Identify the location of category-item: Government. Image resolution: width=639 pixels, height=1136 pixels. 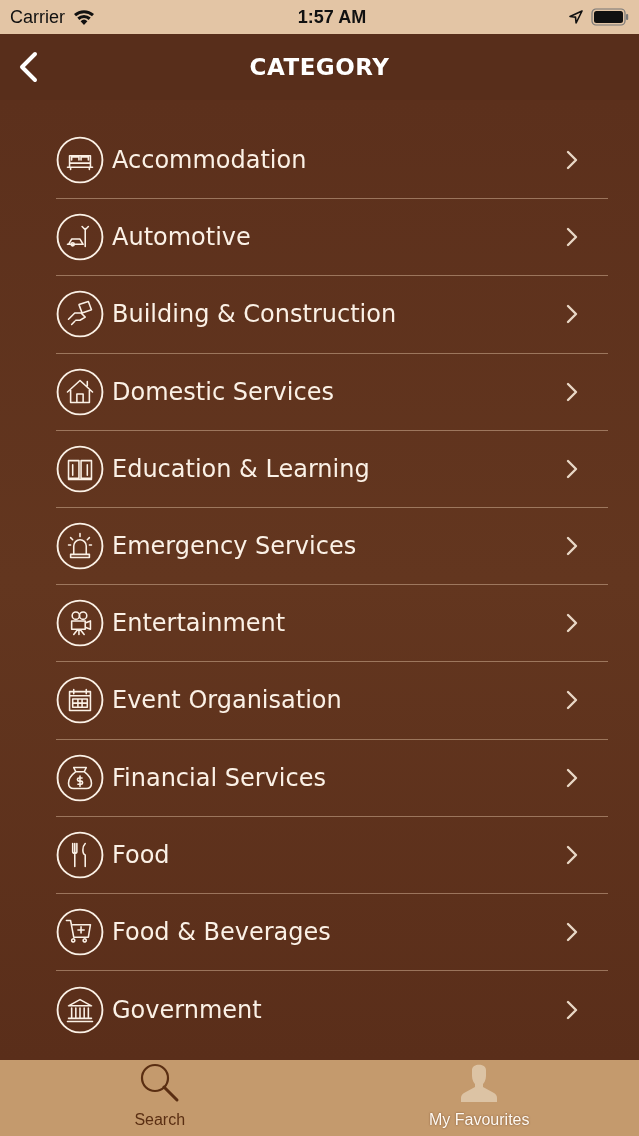
(332, 1010).